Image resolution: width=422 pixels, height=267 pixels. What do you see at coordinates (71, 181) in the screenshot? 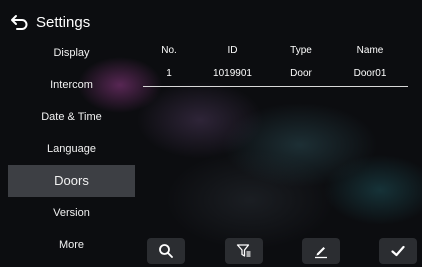
I see `sidebar-item-doors: Doors` at bounding box center [71, 181].